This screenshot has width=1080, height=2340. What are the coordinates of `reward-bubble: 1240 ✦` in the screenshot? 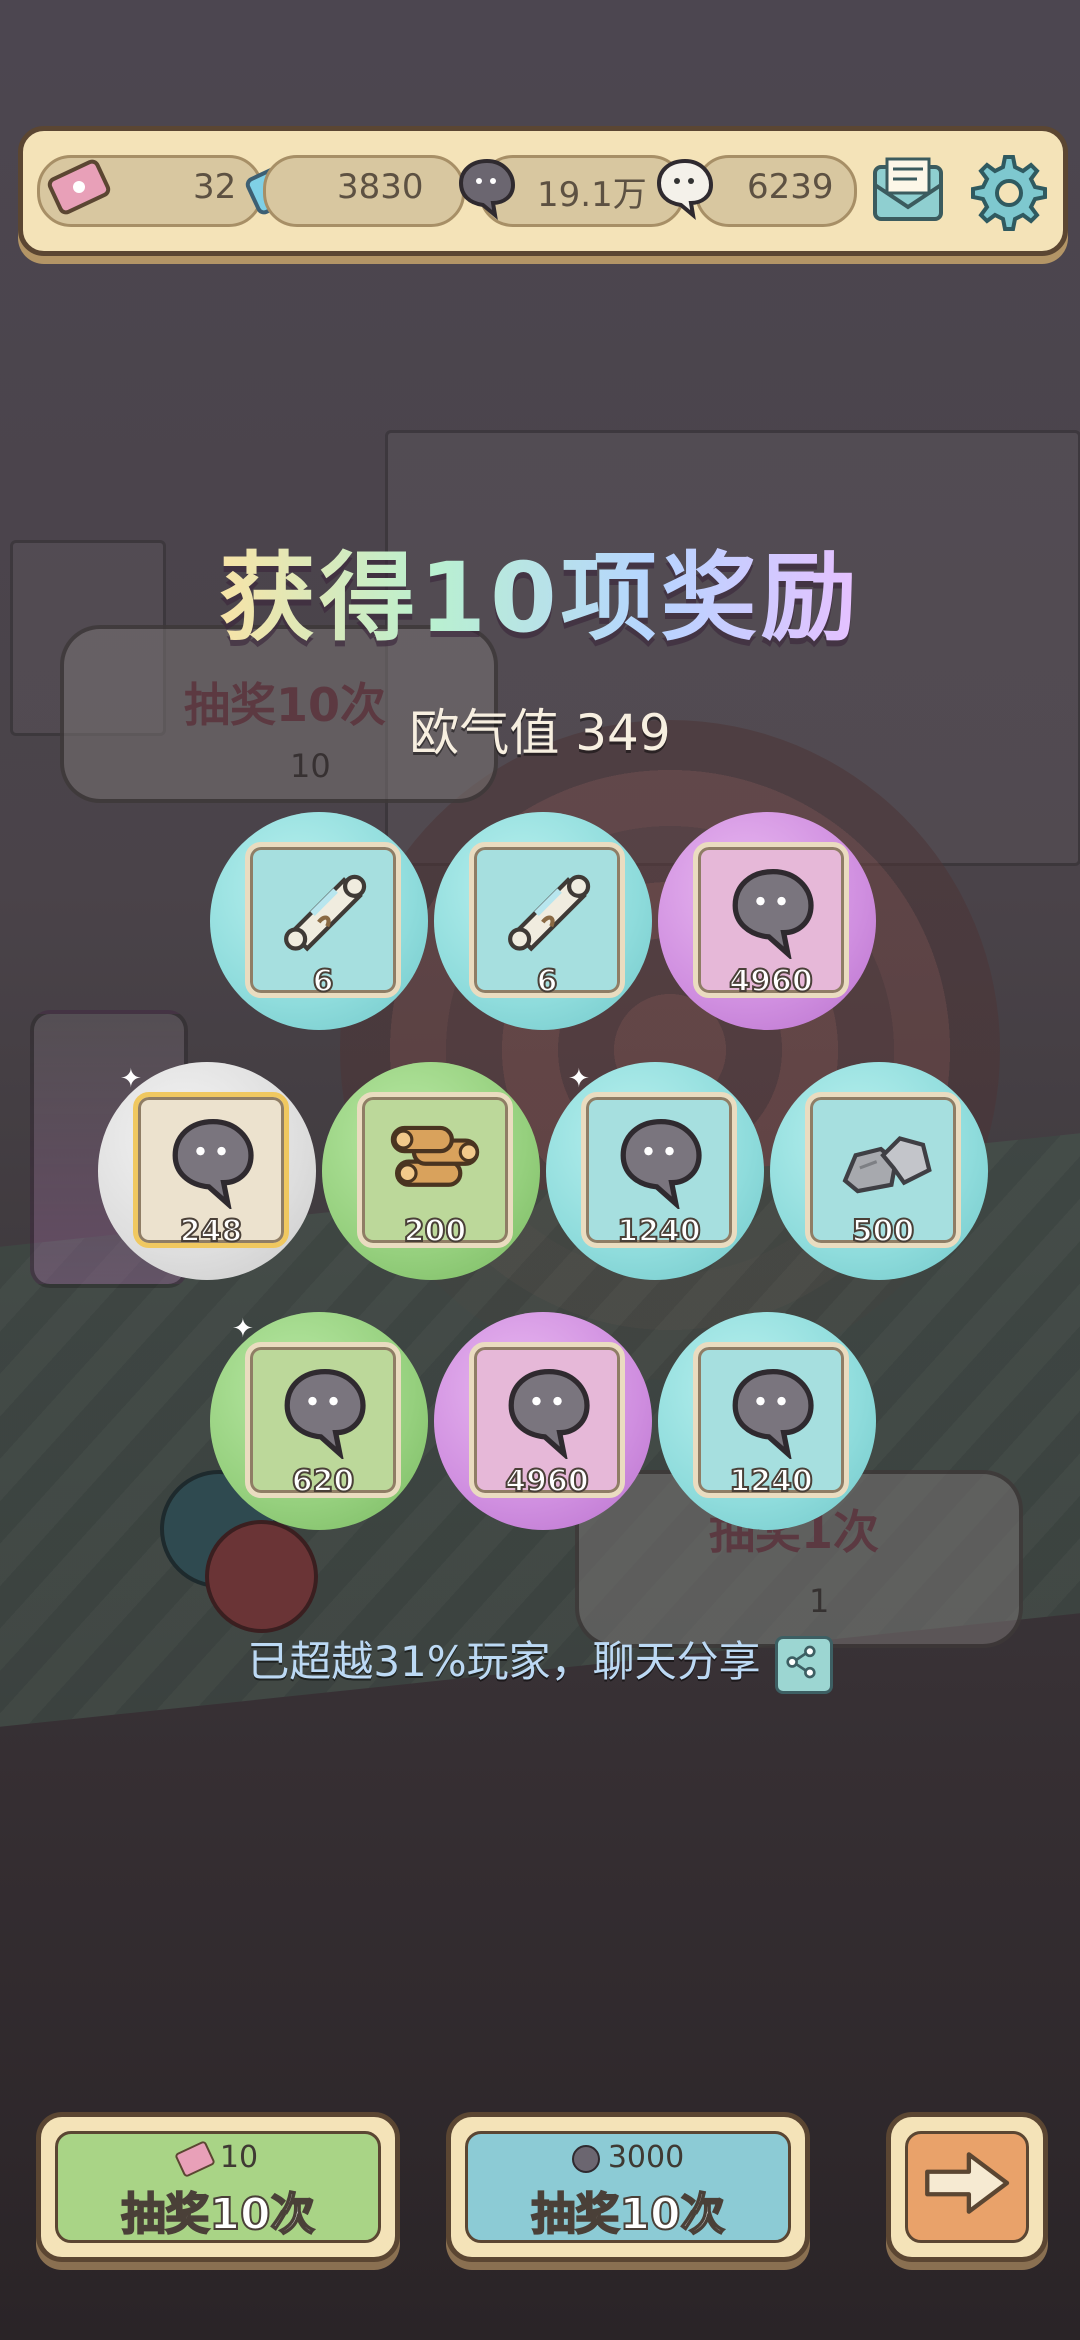 It's located at (655, 1171).